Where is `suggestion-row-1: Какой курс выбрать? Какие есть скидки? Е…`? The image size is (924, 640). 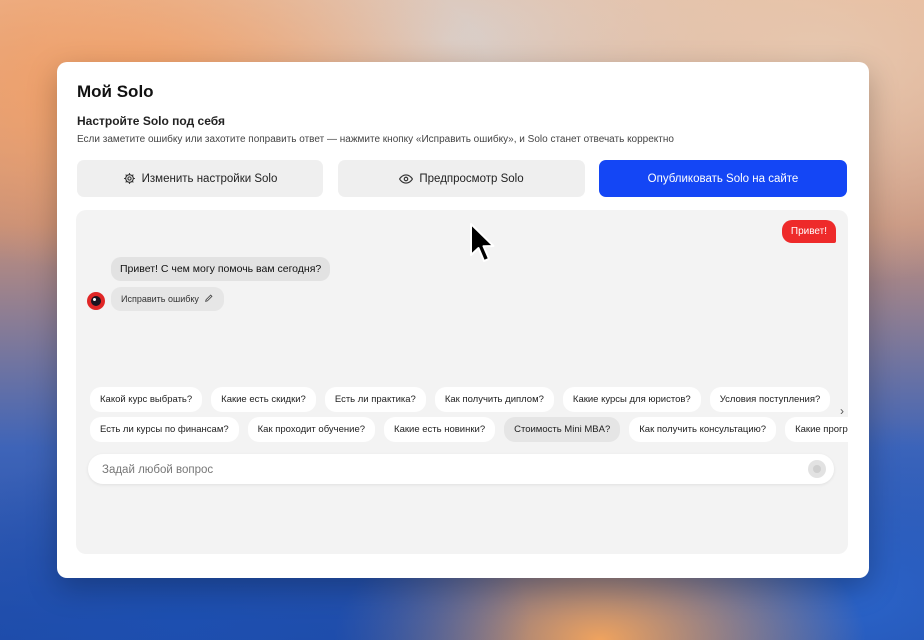
suggestion-row-1: Какой курс выбрать? Какие есть скидки? Е… is located at coordinates (460, 399).